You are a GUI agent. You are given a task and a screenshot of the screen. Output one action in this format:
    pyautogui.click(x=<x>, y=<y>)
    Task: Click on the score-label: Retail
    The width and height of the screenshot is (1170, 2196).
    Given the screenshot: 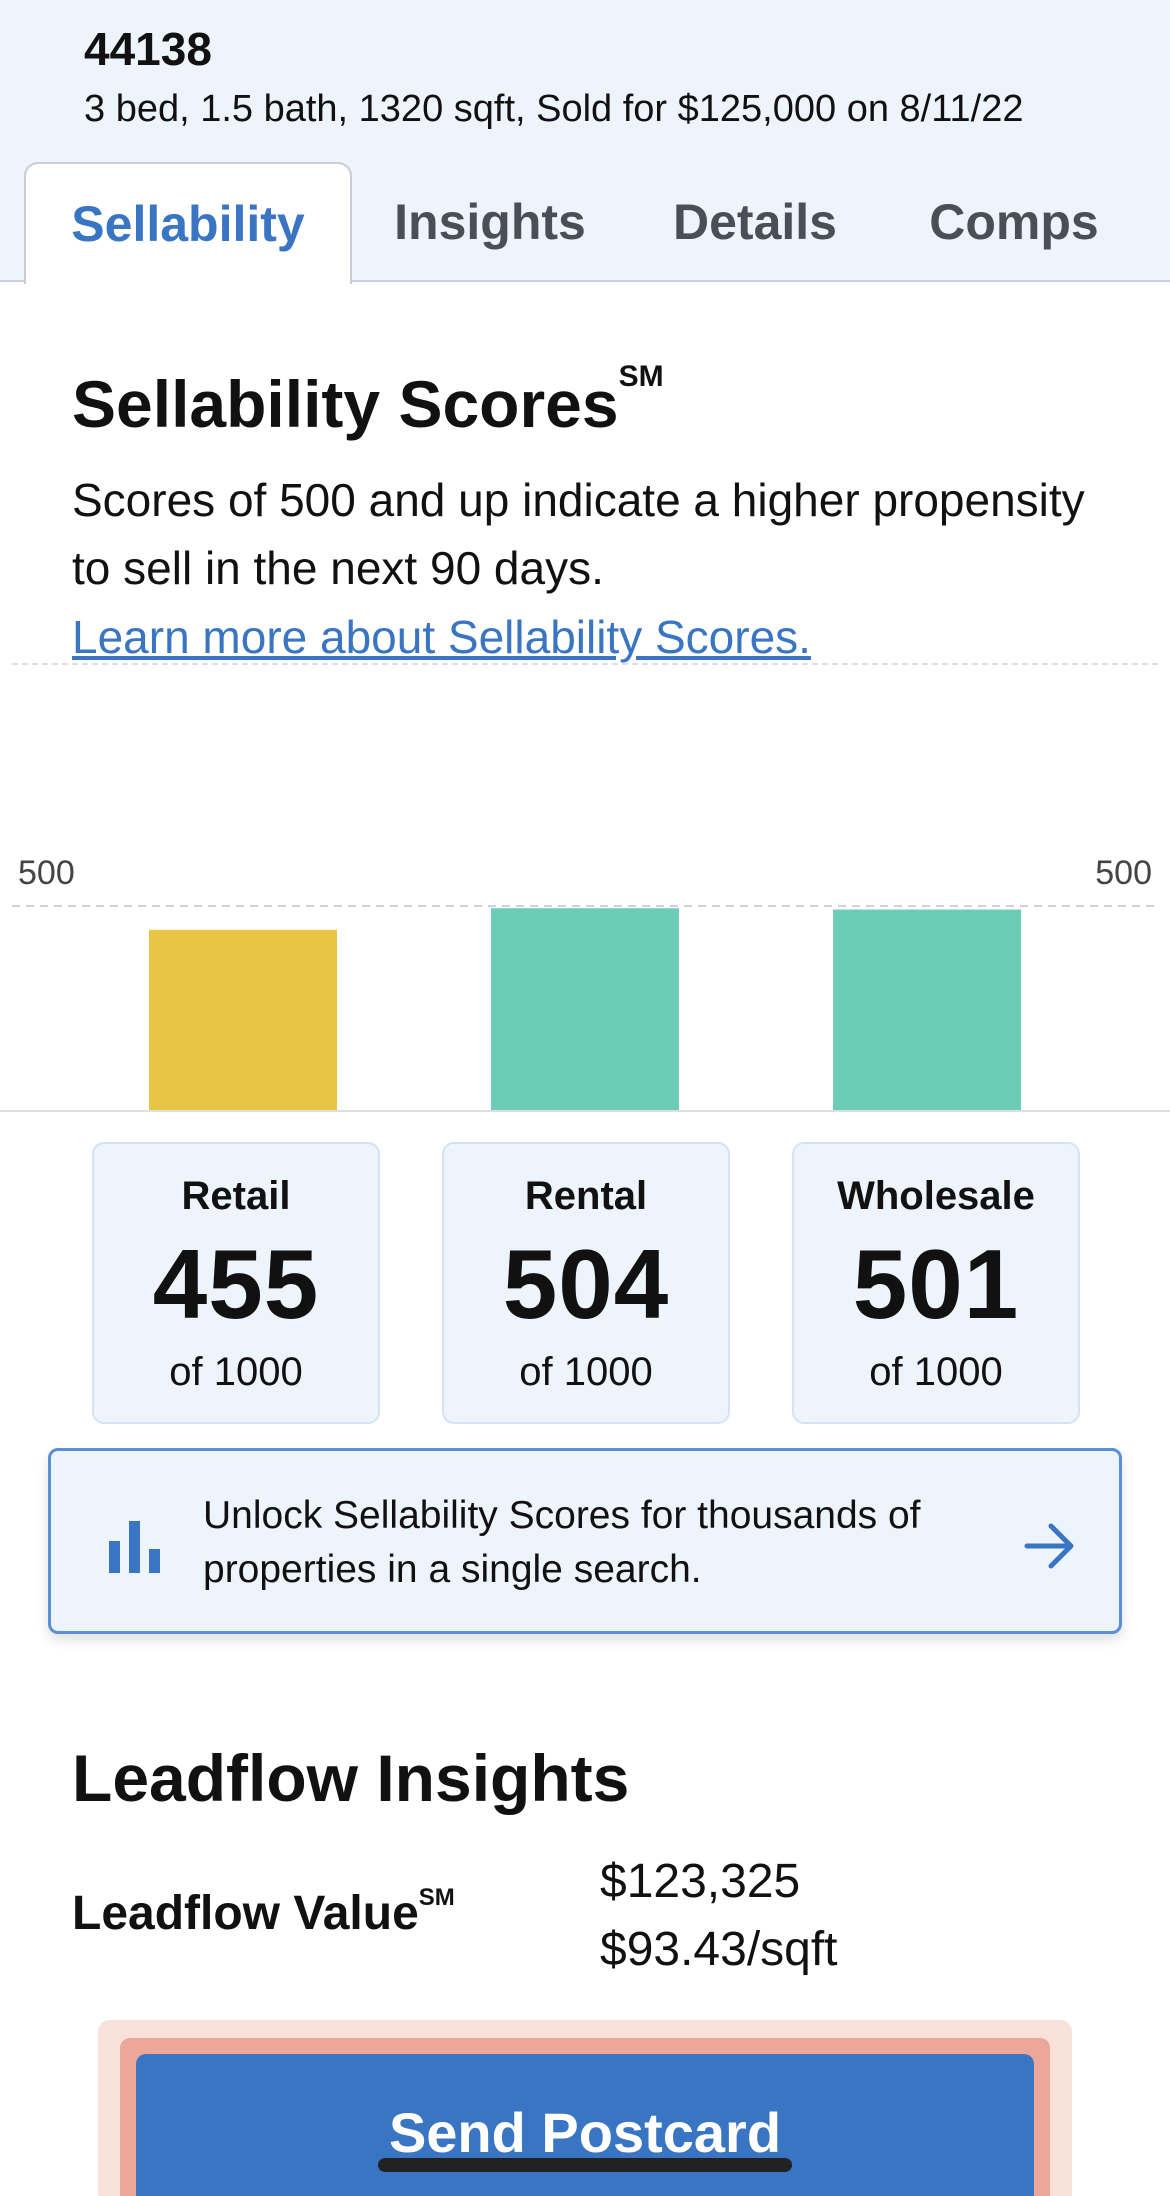 What is the action you would take?
    pyautogui.click(x=236, y=1196)
    